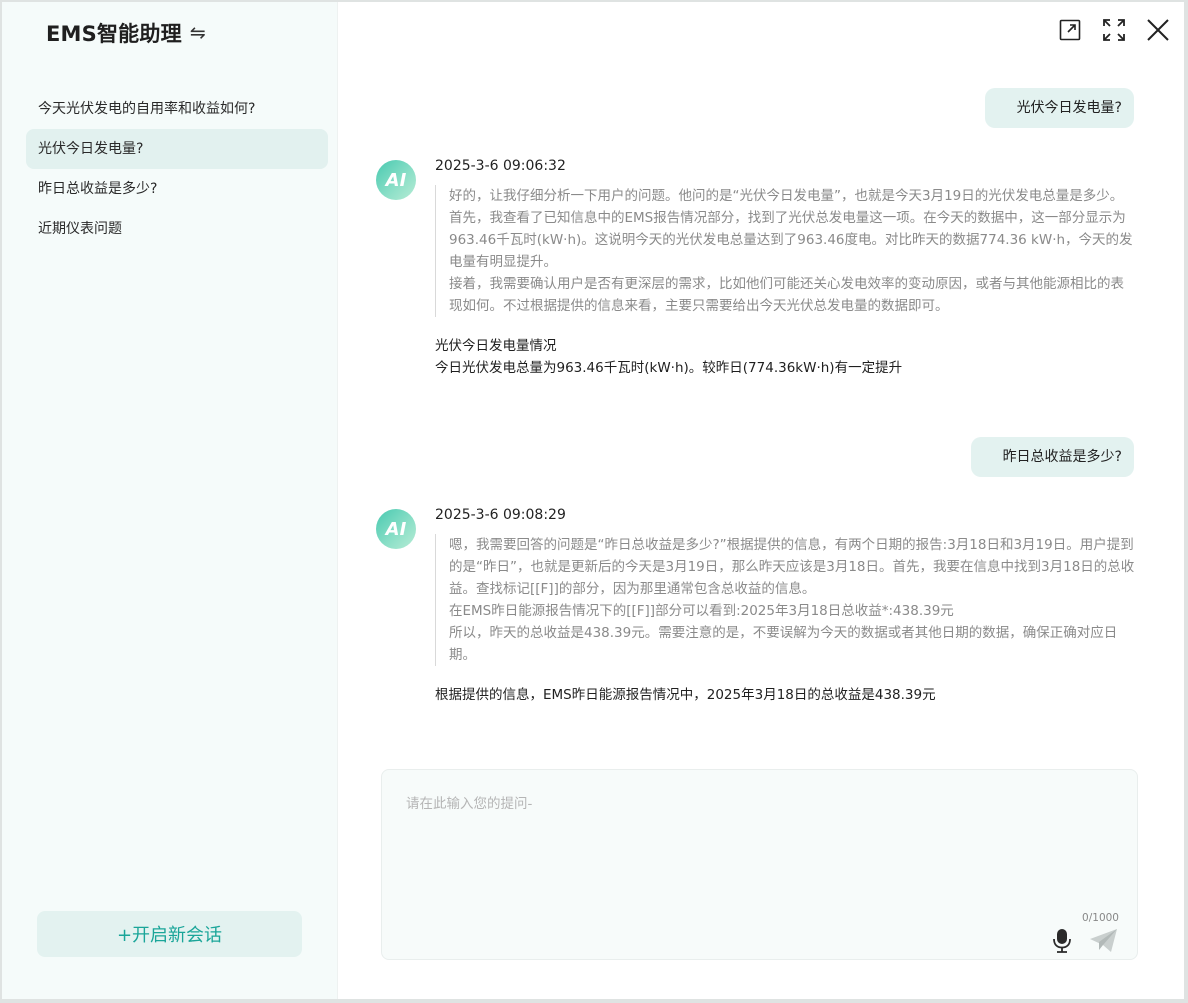  I want to click on send-icon, so click(1104, 941).